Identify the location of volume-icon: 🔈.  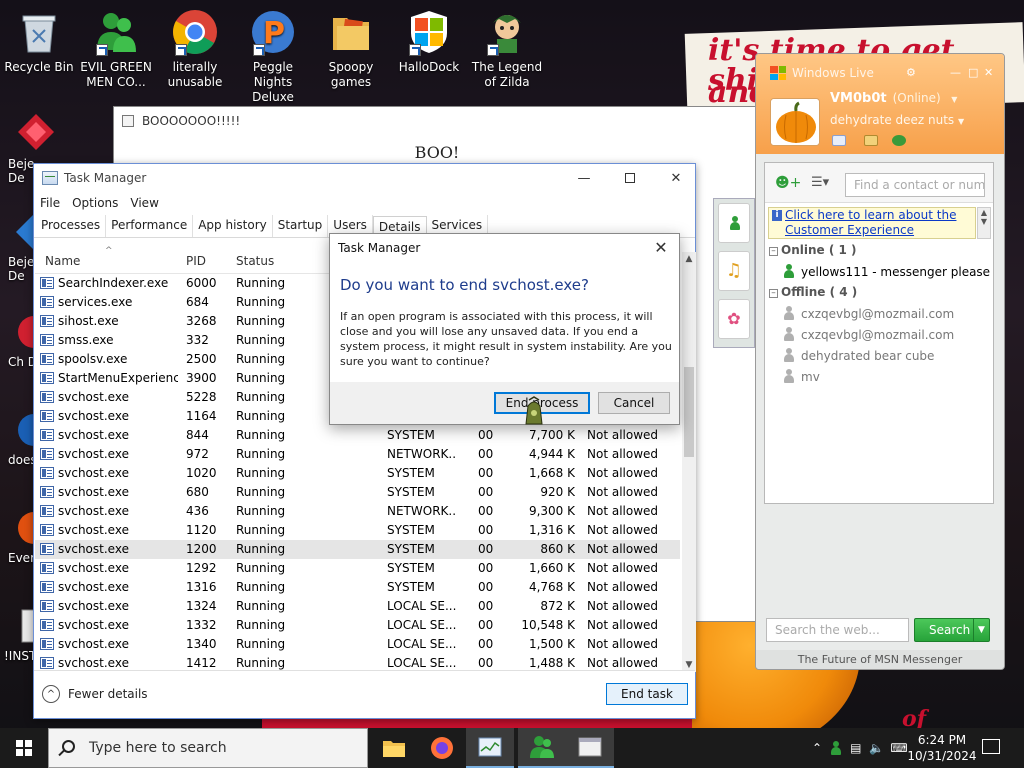
(876, 748).